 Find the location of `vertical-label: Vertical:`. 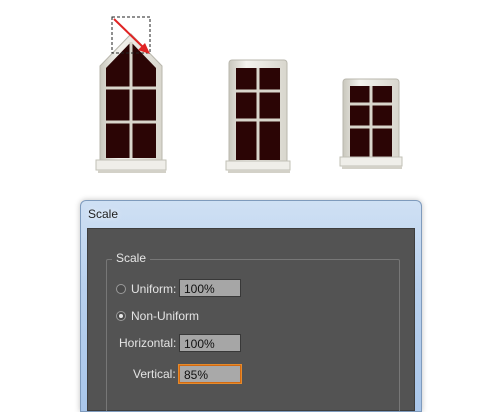

vertical-label: Vertical: is located at coordinates (154, 374).